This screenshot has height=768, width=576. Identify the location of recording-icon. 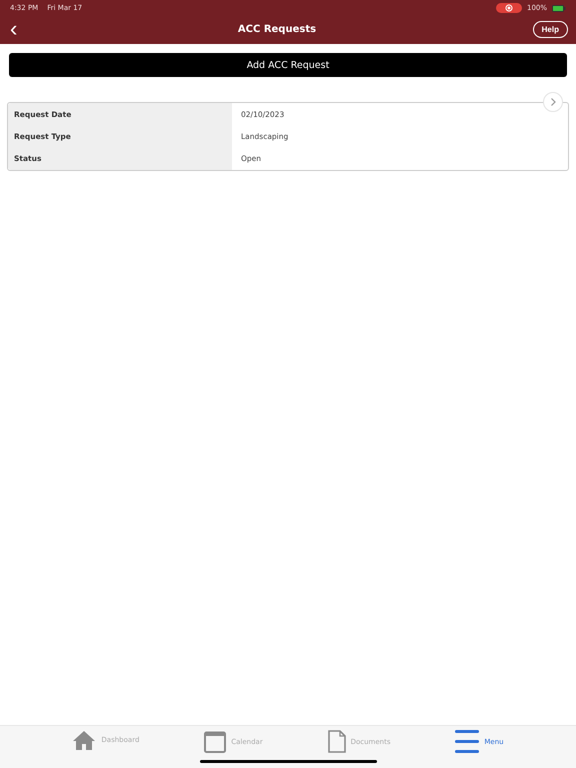
(509, 8).